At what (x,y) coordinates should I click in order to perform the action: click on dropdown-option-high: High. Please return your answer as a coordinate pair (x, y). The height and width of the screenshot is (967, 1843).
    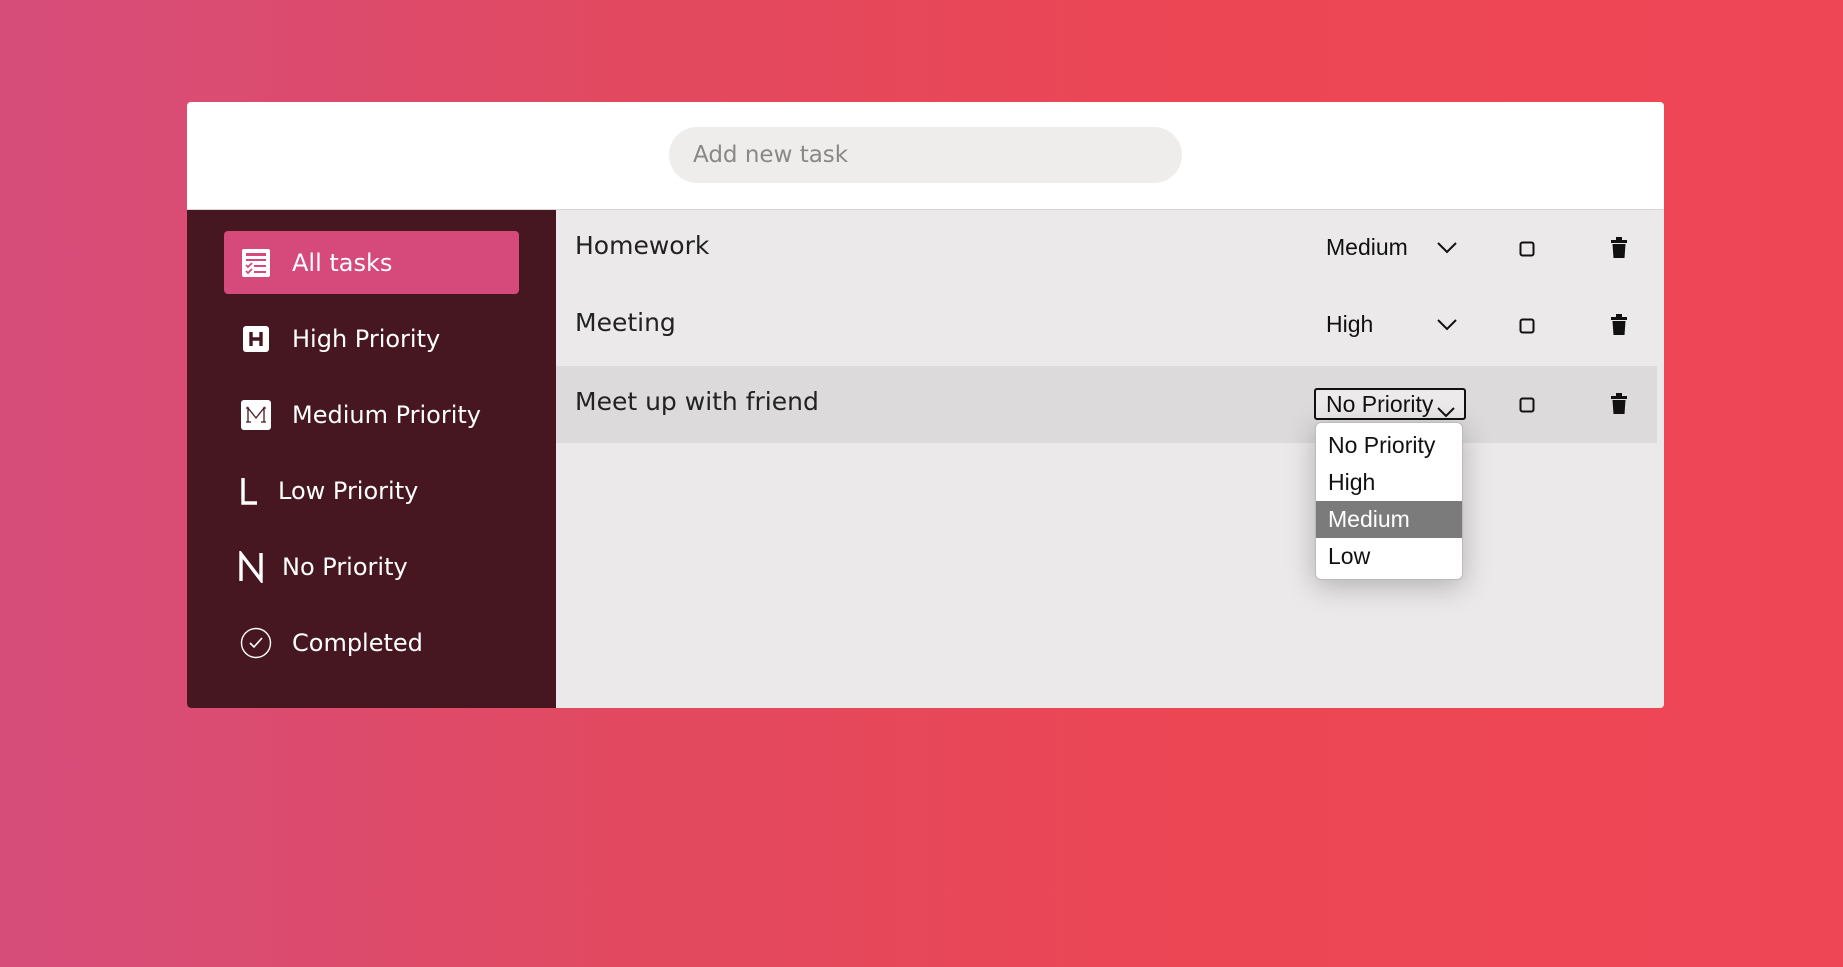
    Looking at the image, I should click on (1389, 482).